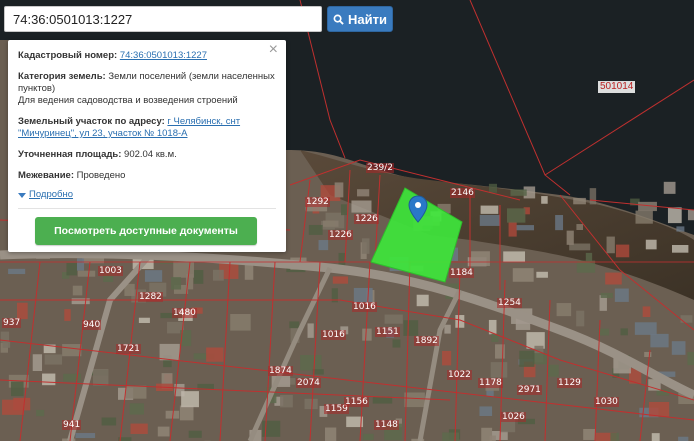 This screenshot has width=694, height=441. What do you see at coordinates (490, 383) in the screenshot?
I see `parcel-label: 1178` at bounding box center [490, 383].